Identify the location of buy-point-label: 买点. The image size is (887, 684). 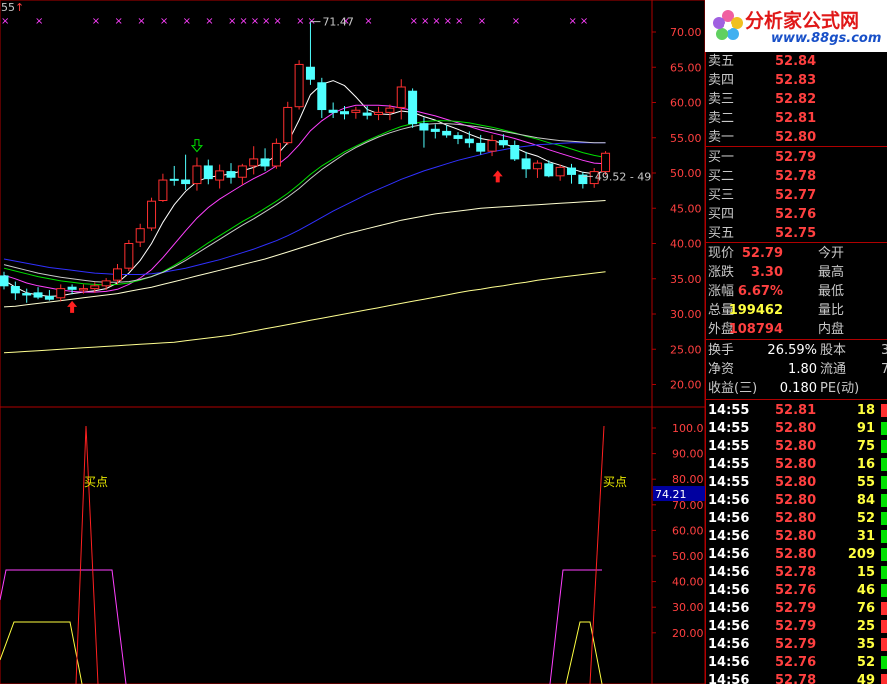
(96, 482).